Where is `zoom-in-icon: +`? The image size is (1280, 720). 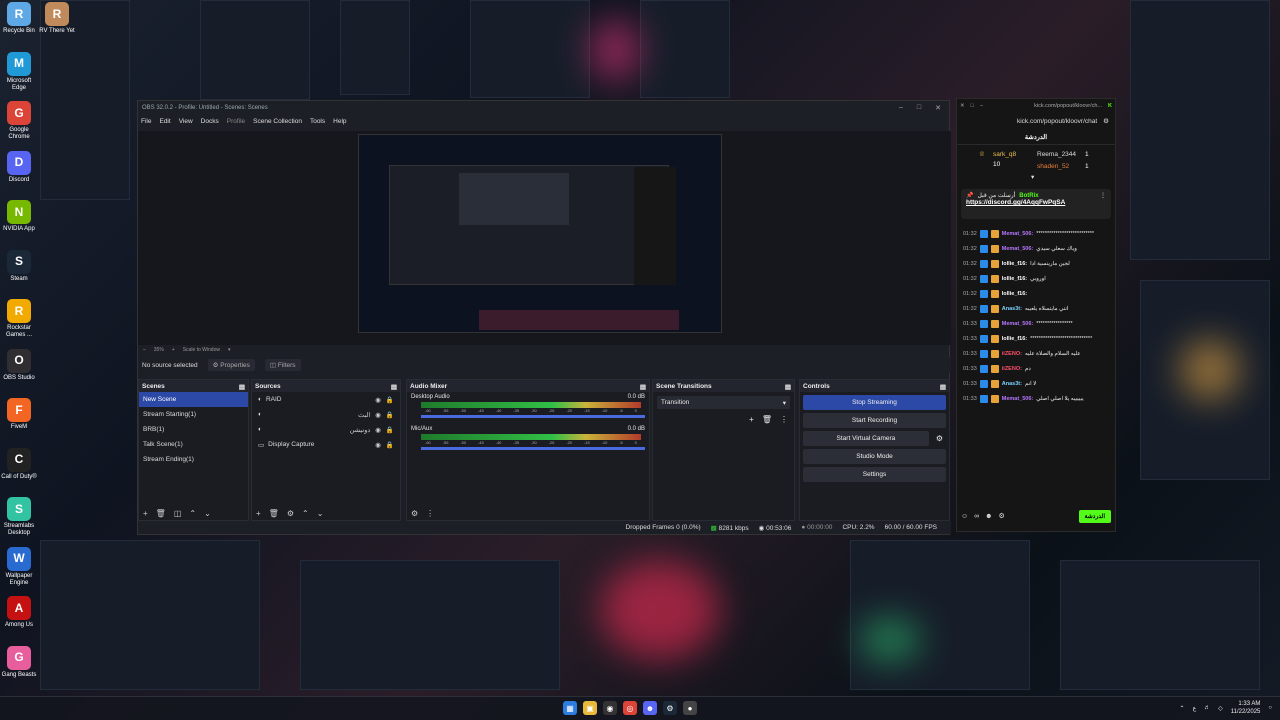
zoom-in-icon: + is located at coordinates (173, 350).